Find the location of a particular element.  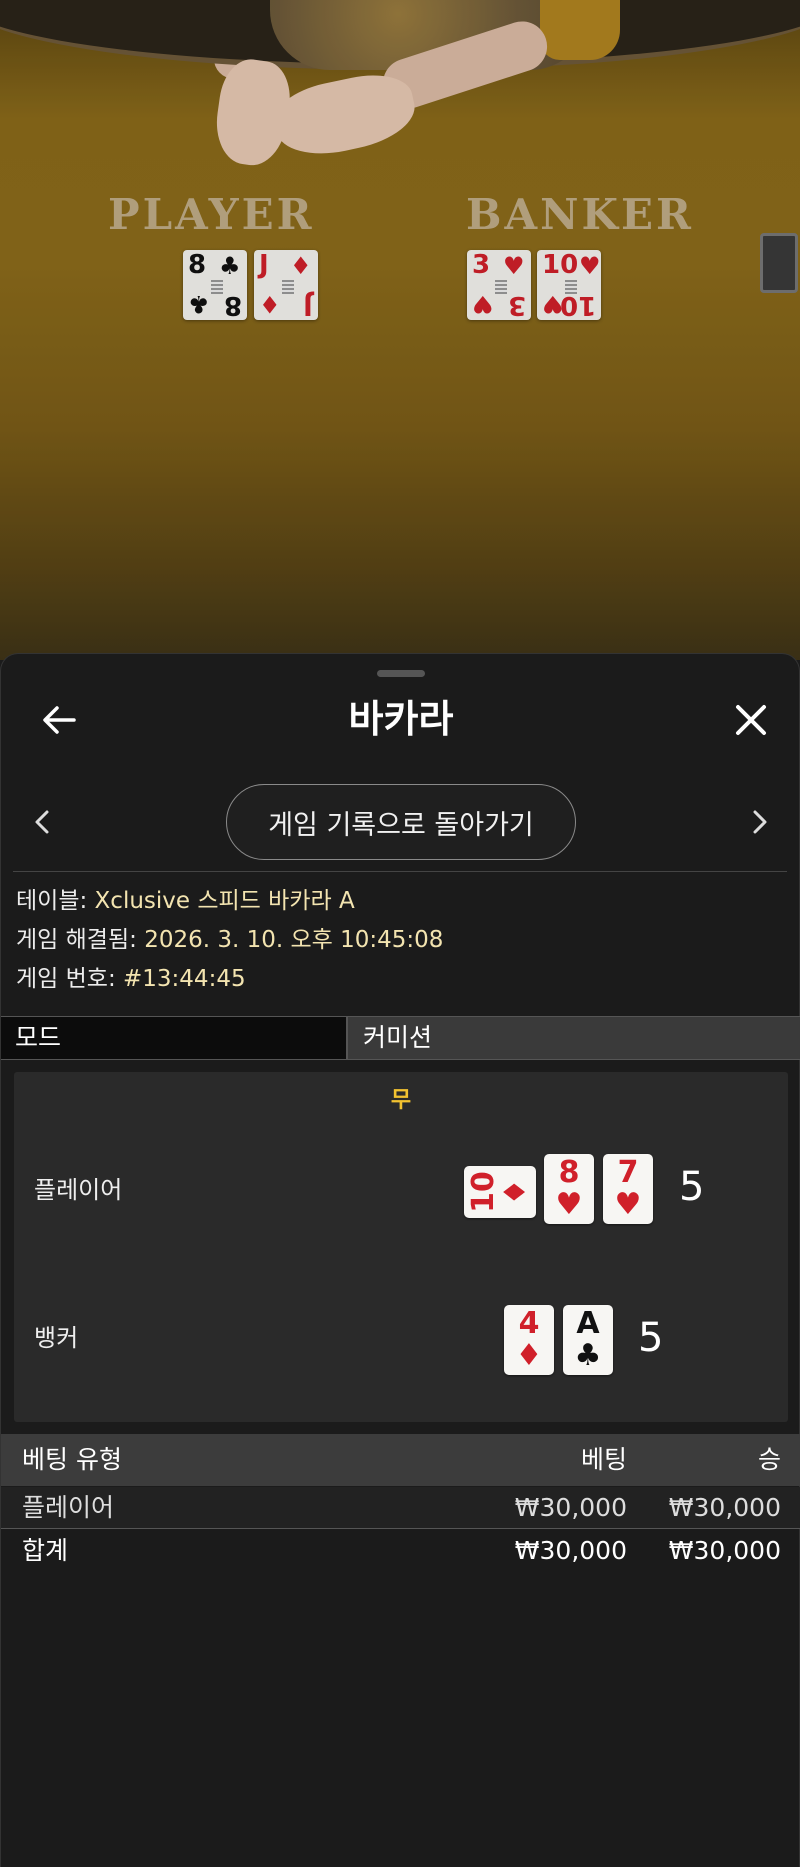

mode-label: 모드 is located at coordinates (173, 1038).